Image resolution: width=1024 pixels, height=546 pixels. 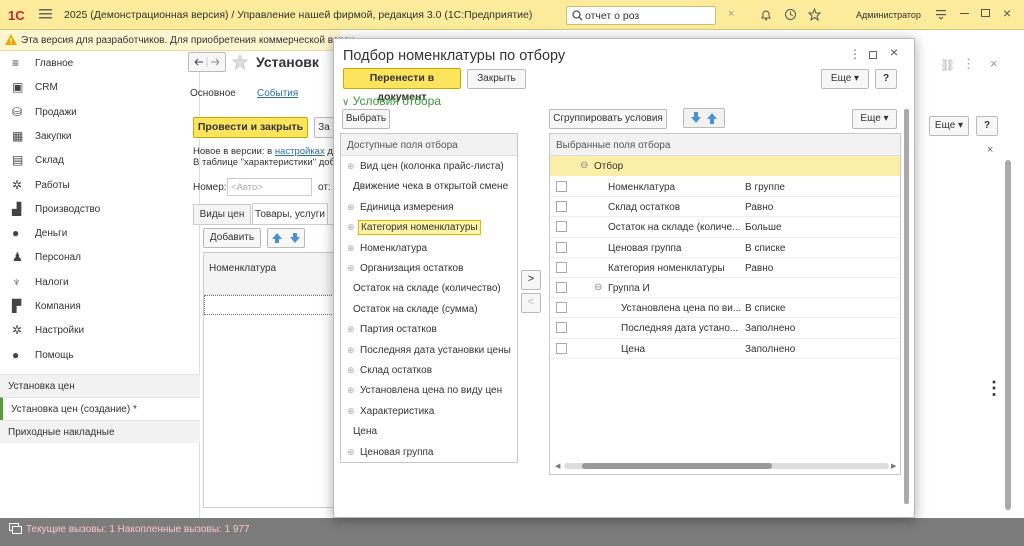 I want to click on selected-field-row: Цена Заполнено, so click(x=725, y=349).